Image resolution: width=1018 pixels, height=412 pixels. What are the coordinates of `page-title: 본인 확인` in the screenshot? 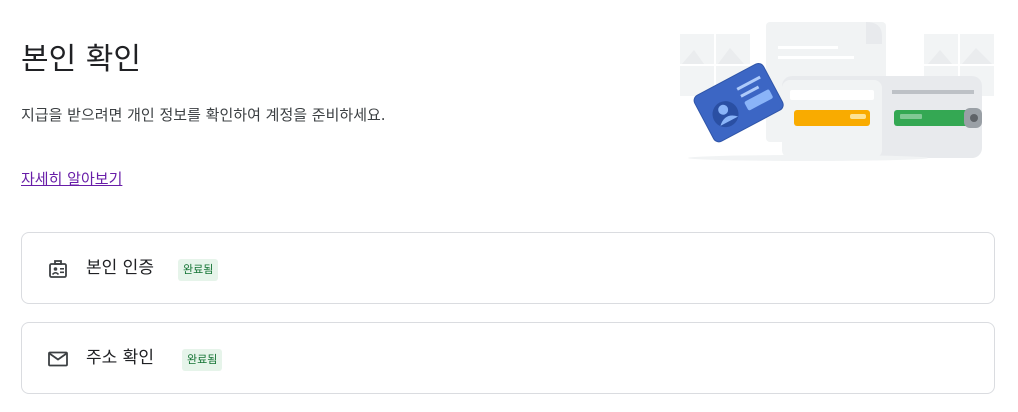 It's located at (81, 59).